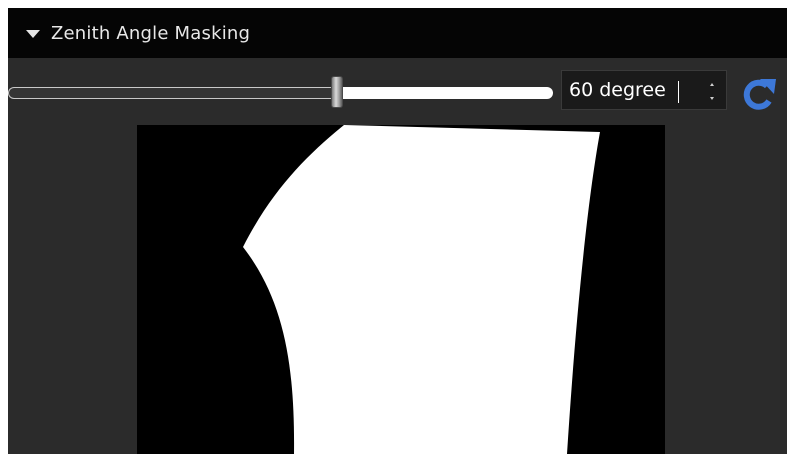 The height and width of the screenshot is (454, 787). What do you see at coordinates (397, 33) in the screenshot?
I see `section-header: Zenith Angle Masking` at bounding box center [397, 33].